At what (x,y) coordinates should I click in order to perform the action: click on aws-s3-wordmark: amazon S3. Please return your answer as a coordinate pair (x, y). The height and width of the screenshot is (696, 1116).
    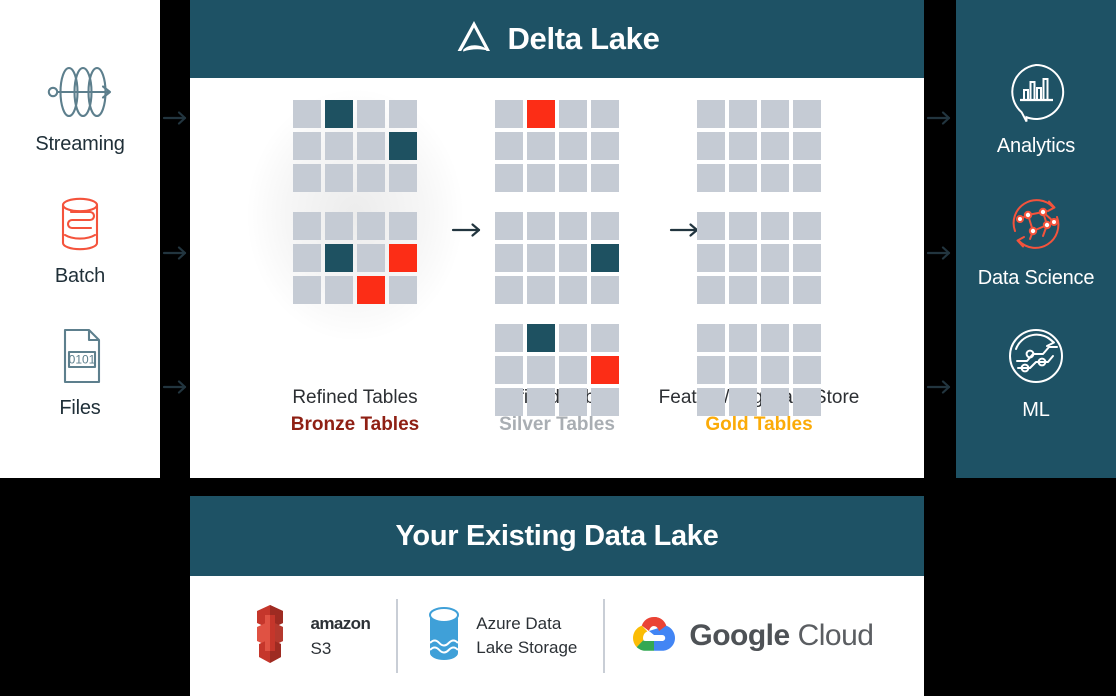
    Looking at the image, I should click on (341, 636).